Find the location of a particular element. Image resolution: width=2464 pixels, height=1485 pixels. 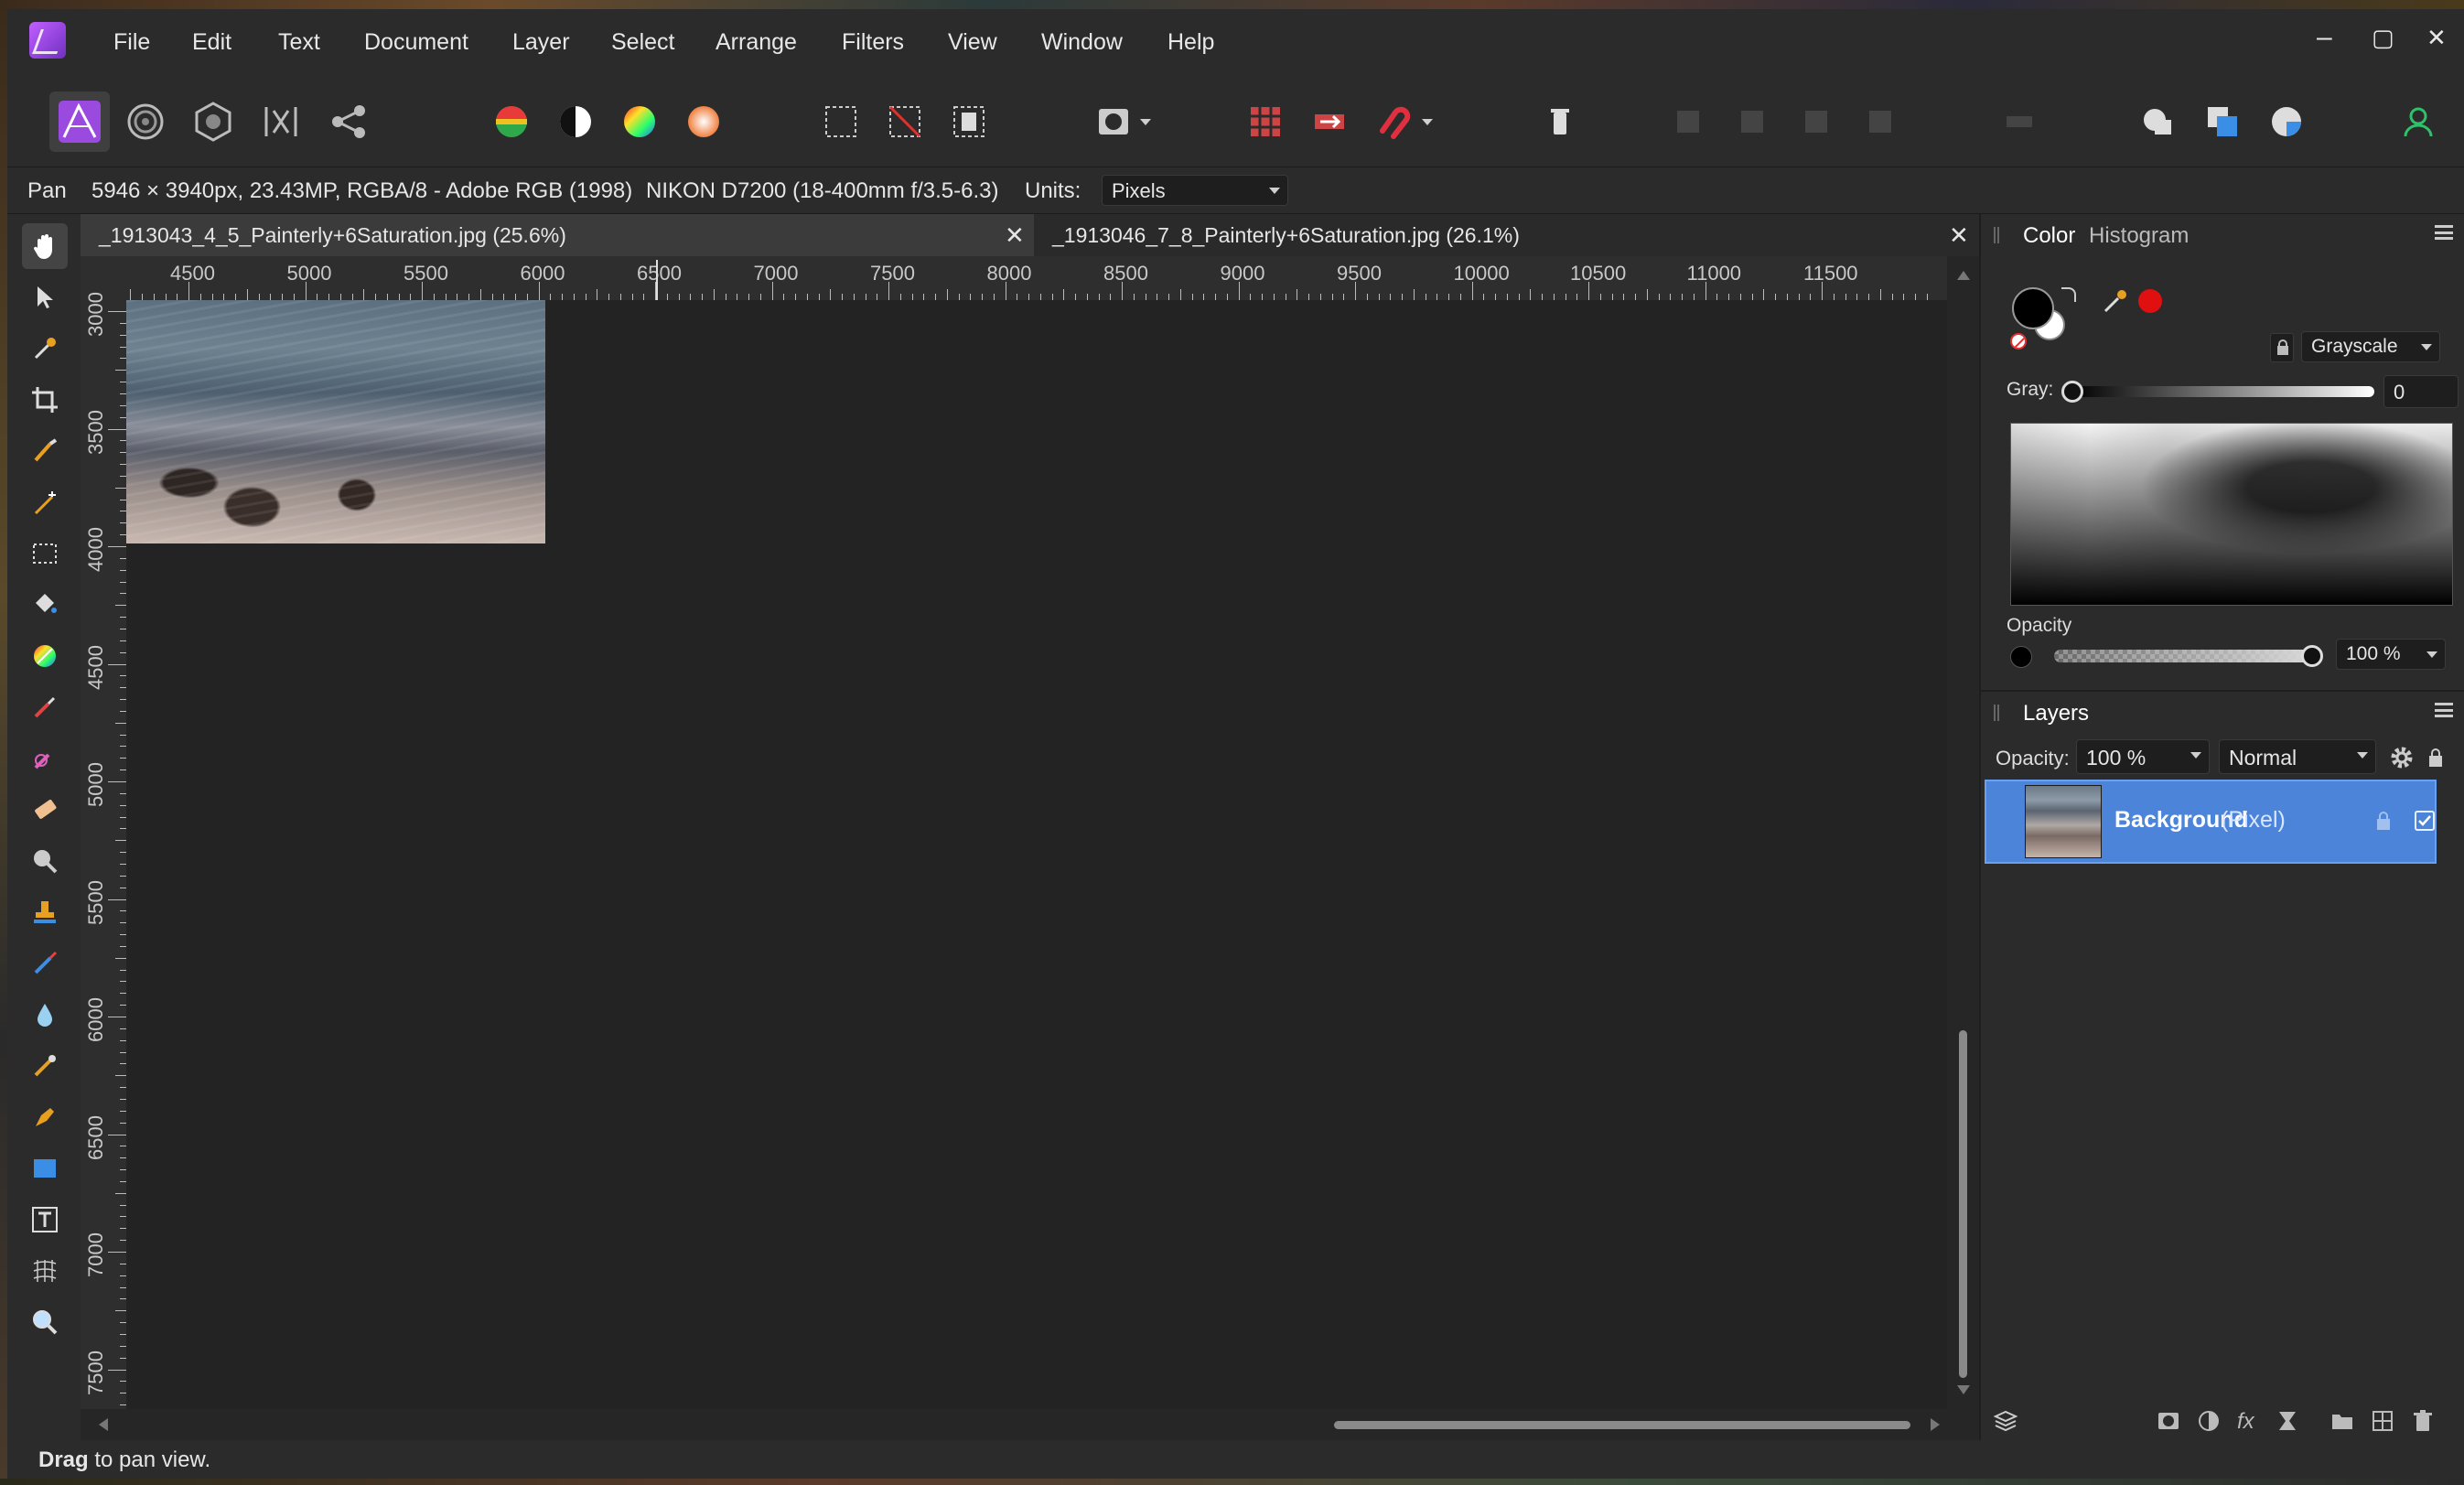

flood-select-tool is located at coordinates (45, 502).